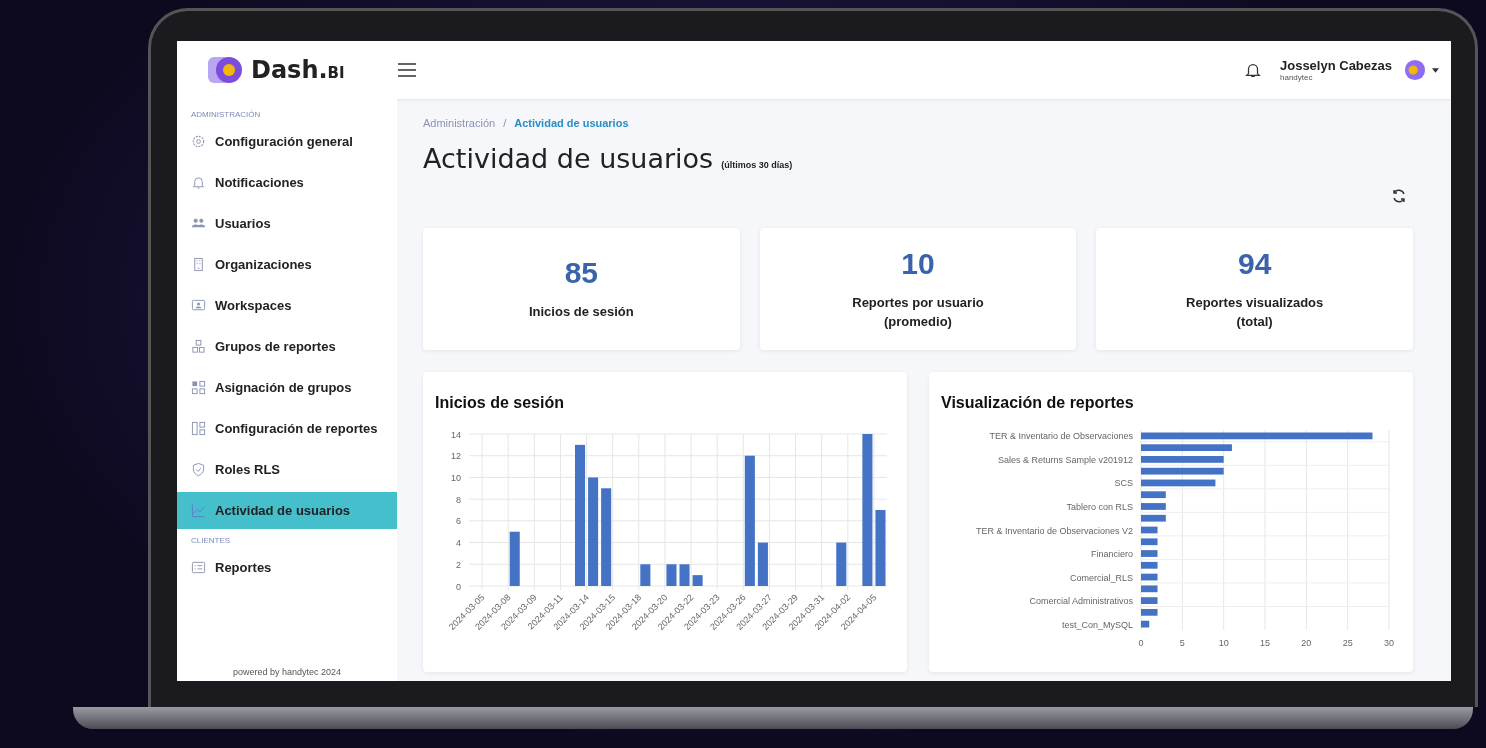 The height and width of the screenshot is (748, 1486). Describe the element at coordinates (458, 543) in the screenshot. I see `axis-tick-label: 4` at that location.